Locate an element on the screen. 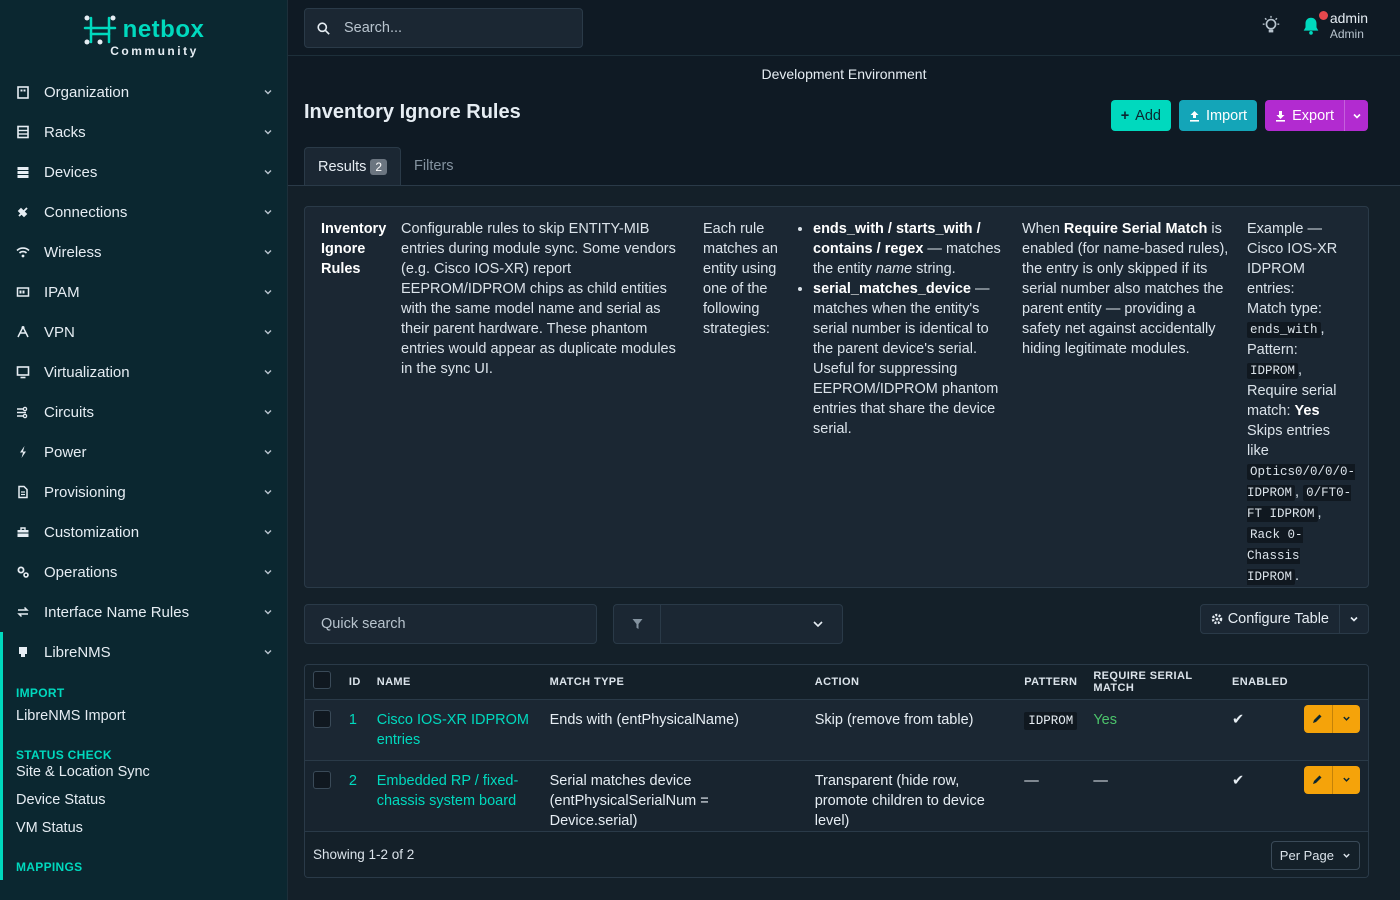  quick-search-input is located at coordinates (450, 624).